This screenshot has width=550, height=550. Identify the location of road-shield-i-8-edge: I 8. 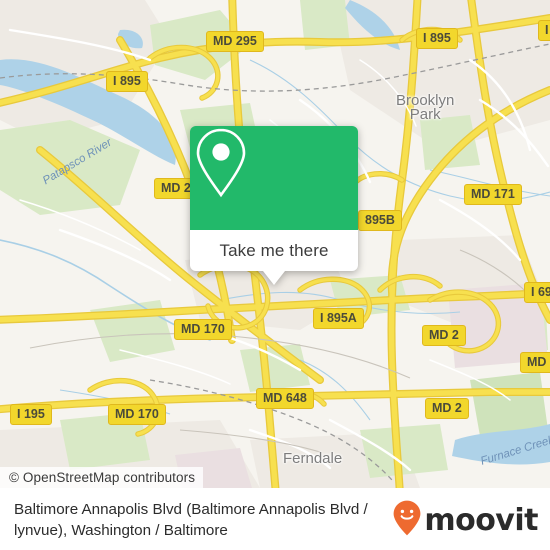
(544, 30).